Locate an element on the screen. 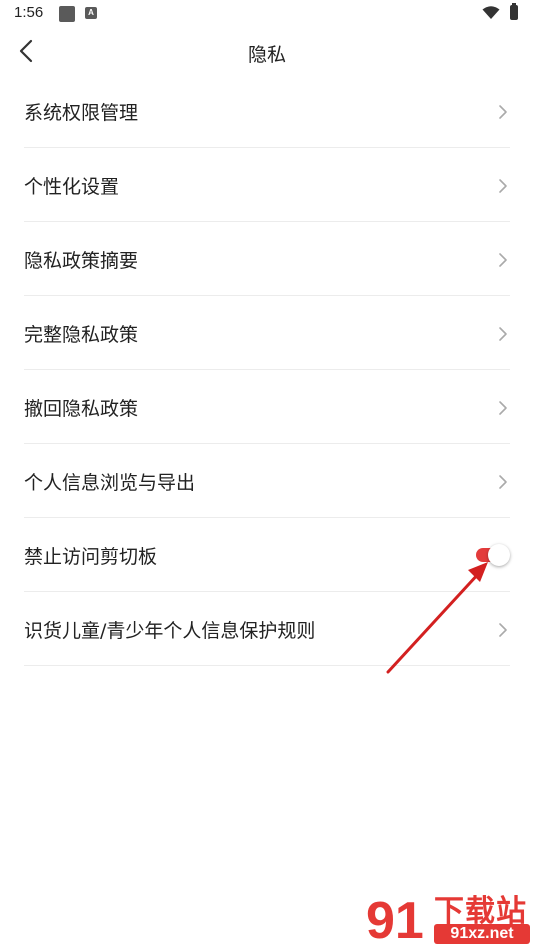 This screenshot has height=950, width=534. a-badge-icon: A is located at coordinates (91, 13).